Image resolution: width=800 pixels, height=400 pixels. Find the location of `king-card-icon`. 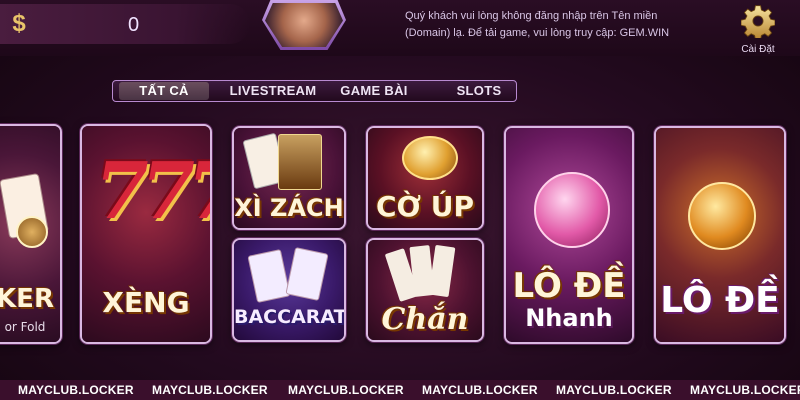

king-card-icon is located at coordinates (300, 162).